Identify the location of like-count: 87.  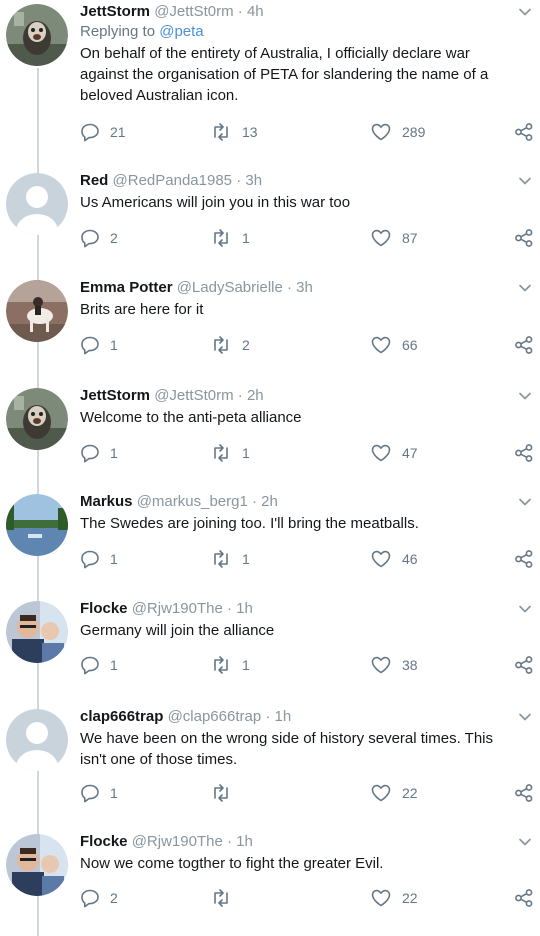
(410, 238).